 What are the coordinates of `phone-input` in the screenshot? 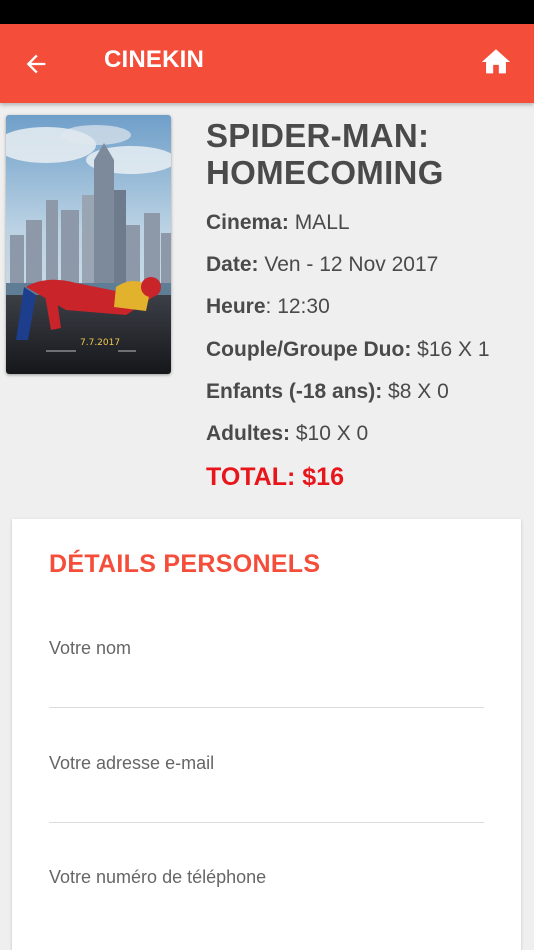 It's located at (266, 918).